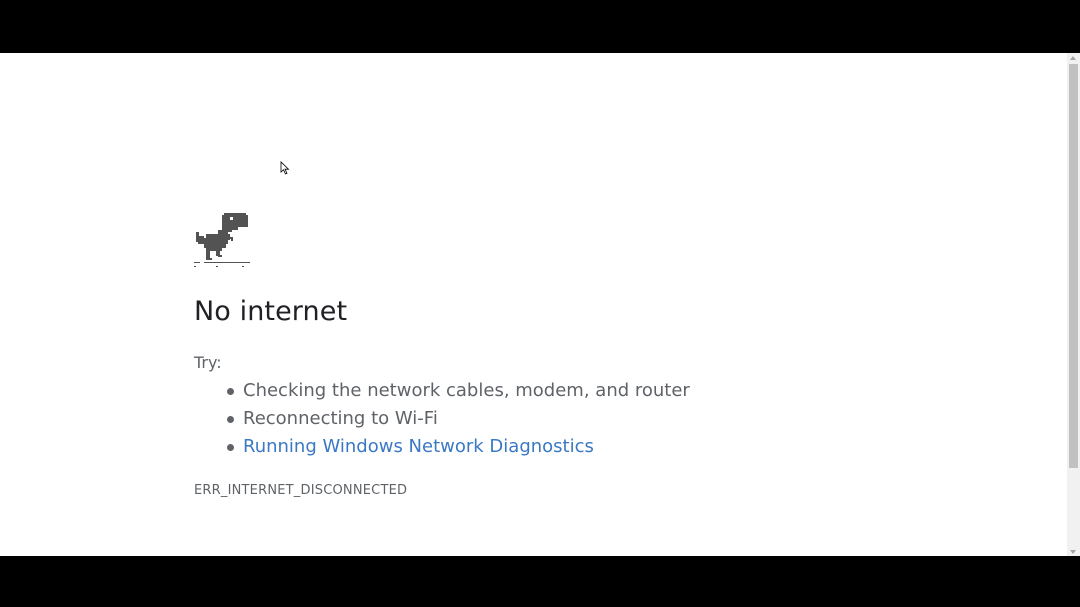  Describe the element at coordinates (285, 168) in the screenshot. I see `mouse-pointer-icon` at that location.